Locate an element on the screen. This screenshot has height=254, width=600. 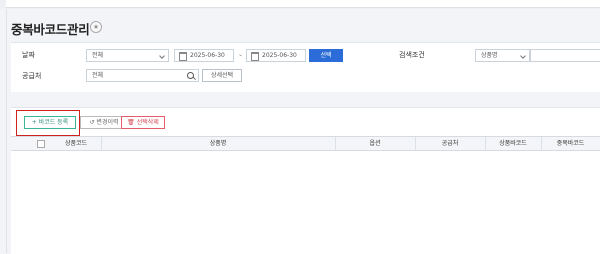
favorite-star-icon: ★ is located at coordinates (96, 27).